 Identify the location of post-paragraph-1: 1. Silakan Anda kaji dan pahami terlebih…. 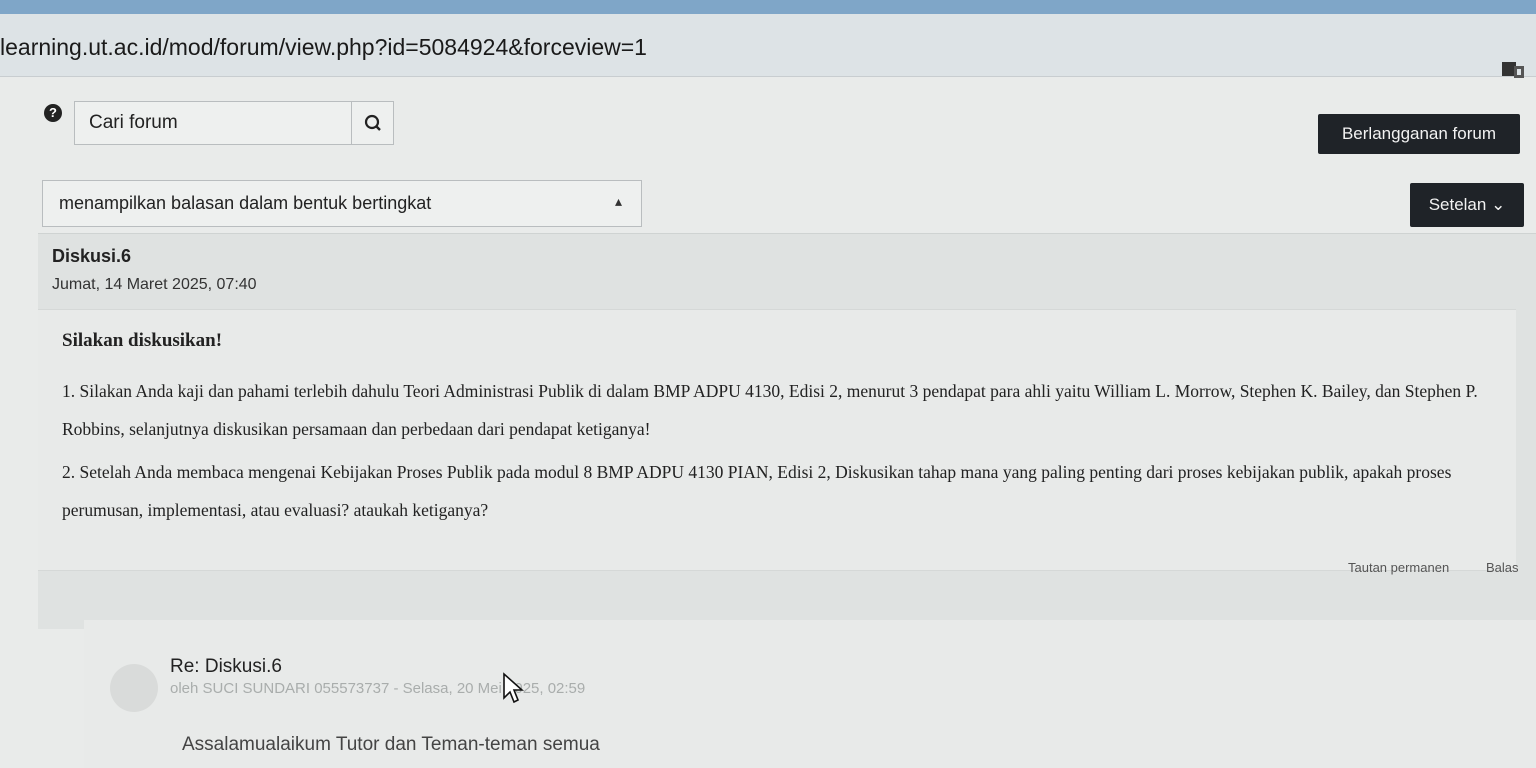
(770, 410).